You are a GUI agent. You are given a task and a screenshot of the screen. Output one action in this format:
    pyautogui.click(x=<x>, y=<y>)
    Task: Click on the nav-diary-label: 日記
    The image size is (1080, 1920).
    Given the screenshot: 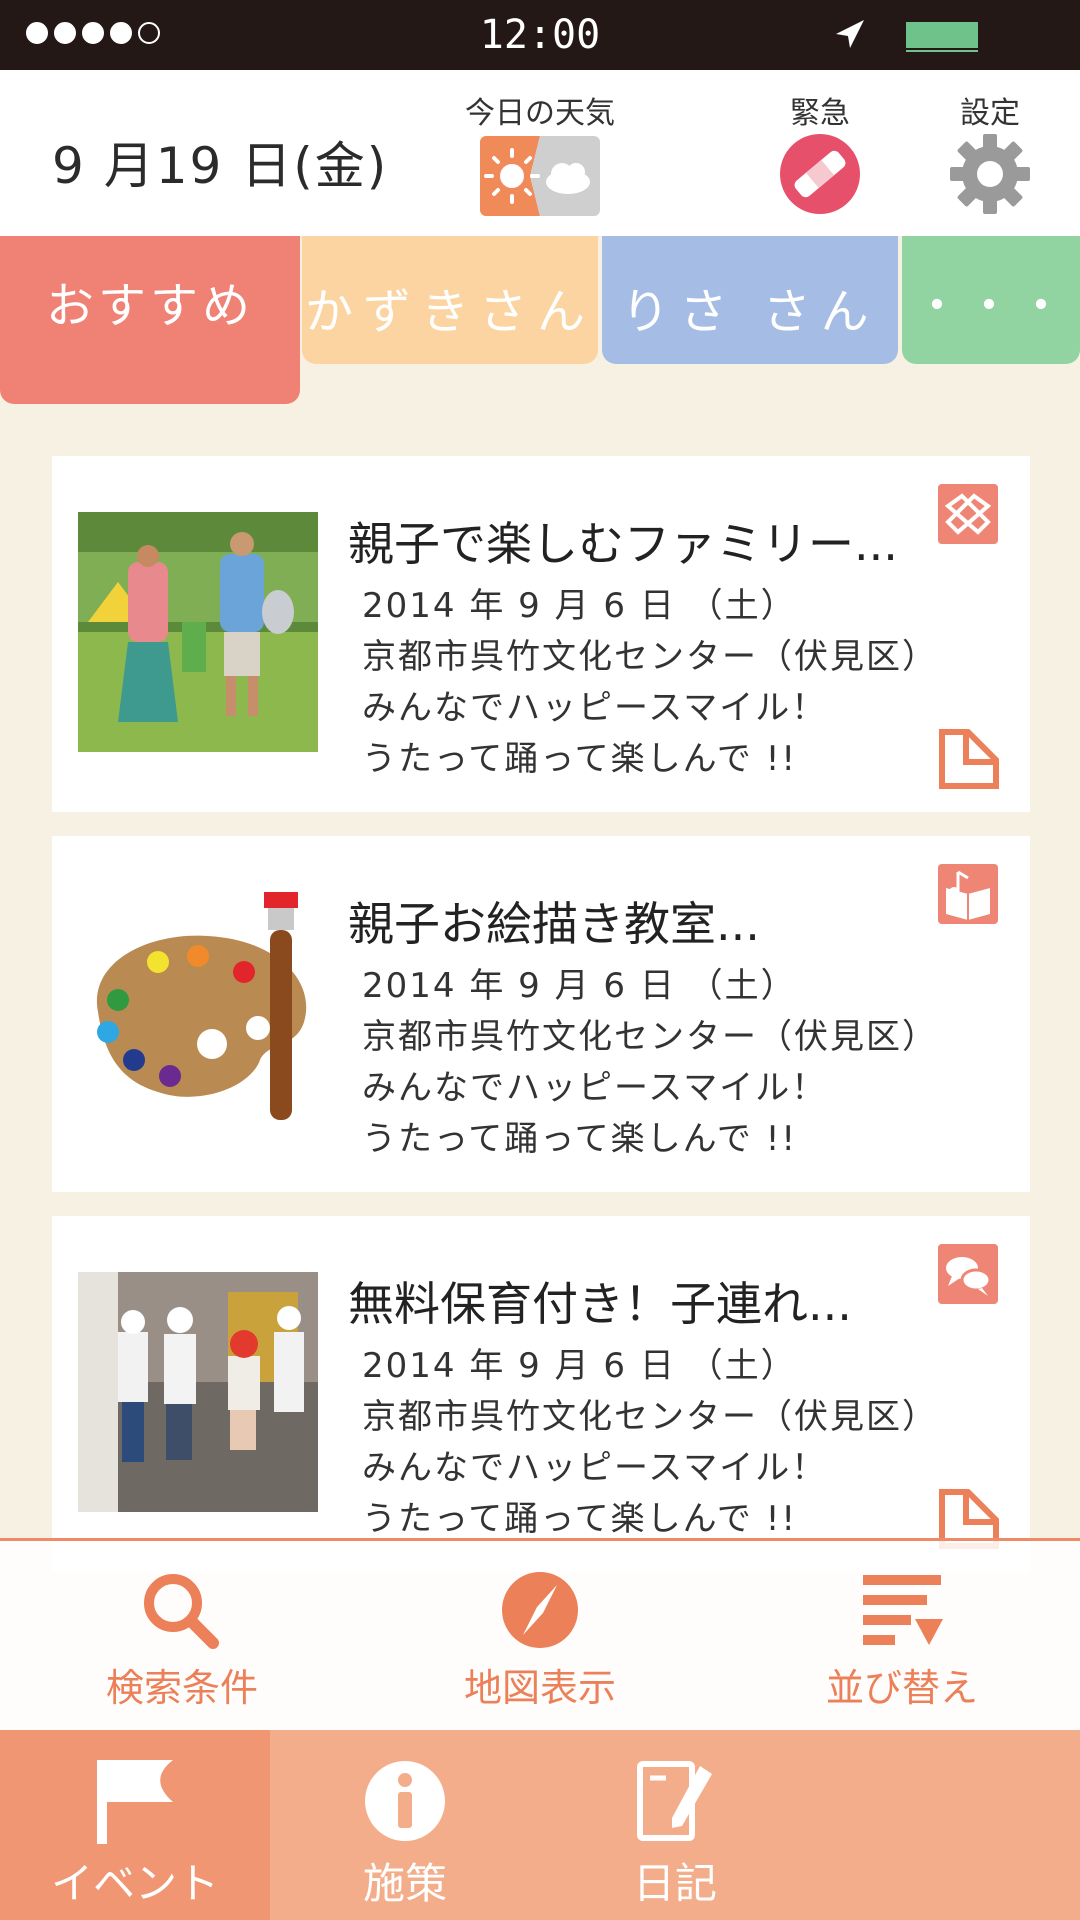 What is the action you would take?
    pyautogui.click(x=674, y=1883)
    